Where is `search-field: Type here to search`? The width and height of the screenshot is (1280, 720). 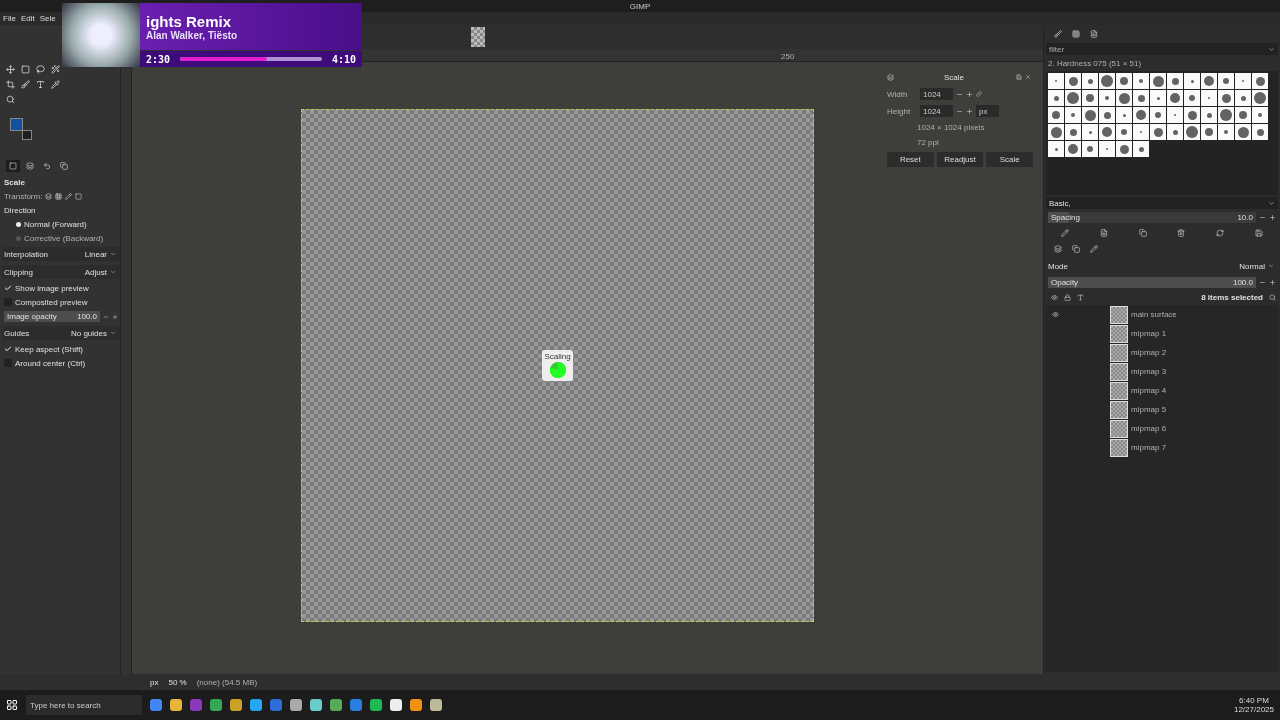 search-field: Type here to search is located at coordinates (84, 705).